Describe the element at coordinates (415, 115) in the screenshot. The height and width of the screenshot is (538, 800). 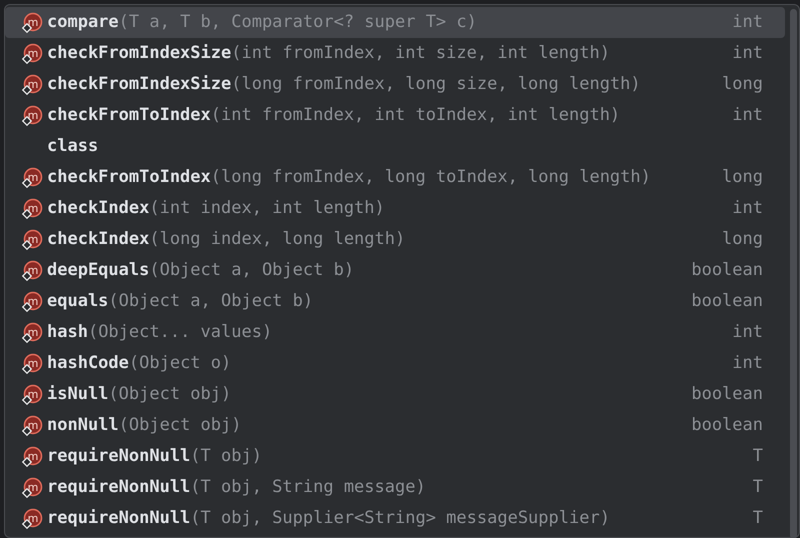
I see `method-parameters: (int fromIndex, int toIndex, int length)` at that location.